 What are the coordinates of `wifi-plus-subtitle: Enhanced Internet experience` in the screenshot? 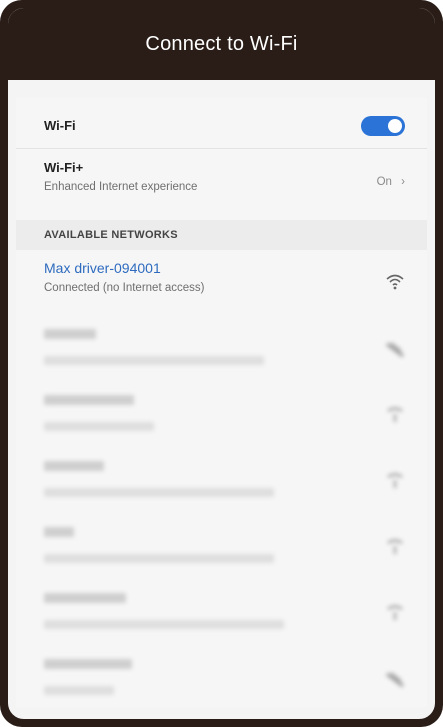 It's located at (121, 187).